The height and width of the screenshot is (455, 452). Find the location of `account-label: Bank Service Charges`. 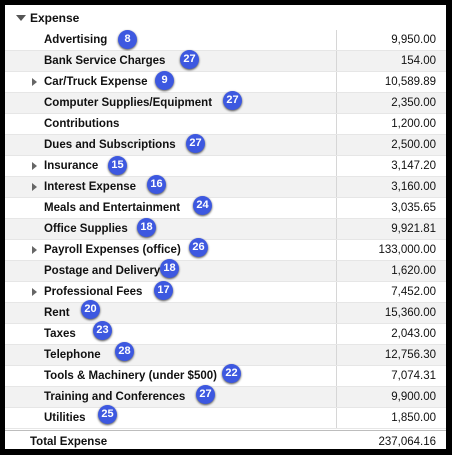

account-label: Bank Service Charges is located at coordinates (105, 61).